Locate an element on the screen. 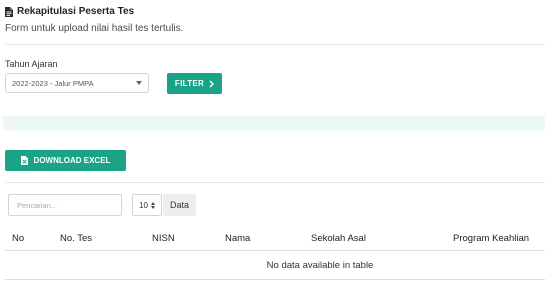  column-header-no-tes: No. Tes is located at coordinates (76, 238).